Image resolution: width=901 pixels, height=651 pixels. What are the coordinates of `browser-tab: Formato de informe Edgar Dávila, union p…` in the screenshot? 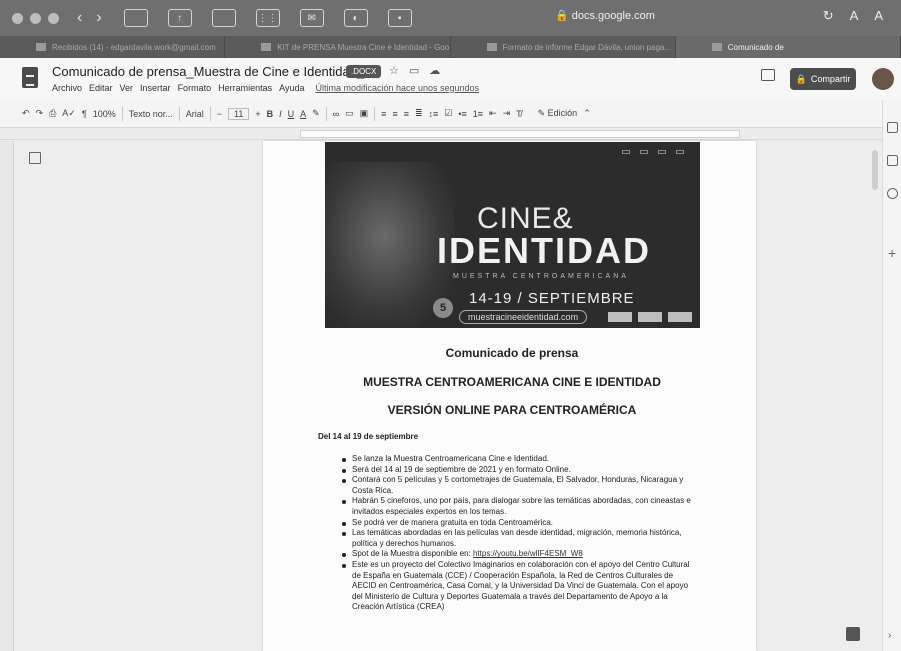 It's located at (563, 47).